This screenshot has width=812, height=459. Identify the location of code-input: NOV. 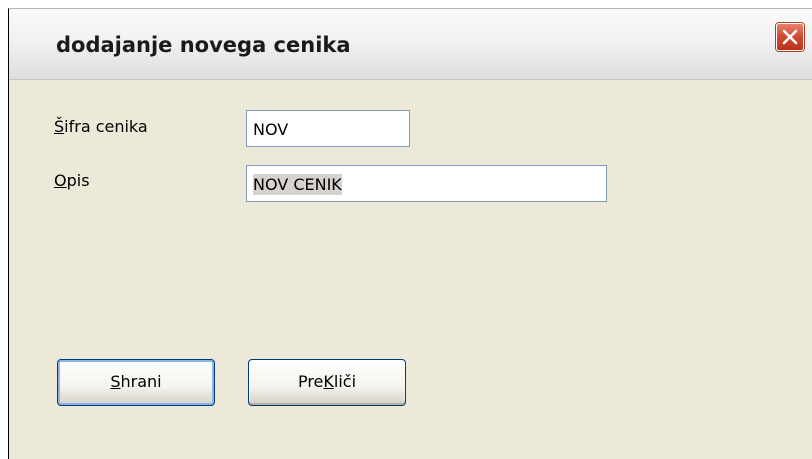
(328, 128).